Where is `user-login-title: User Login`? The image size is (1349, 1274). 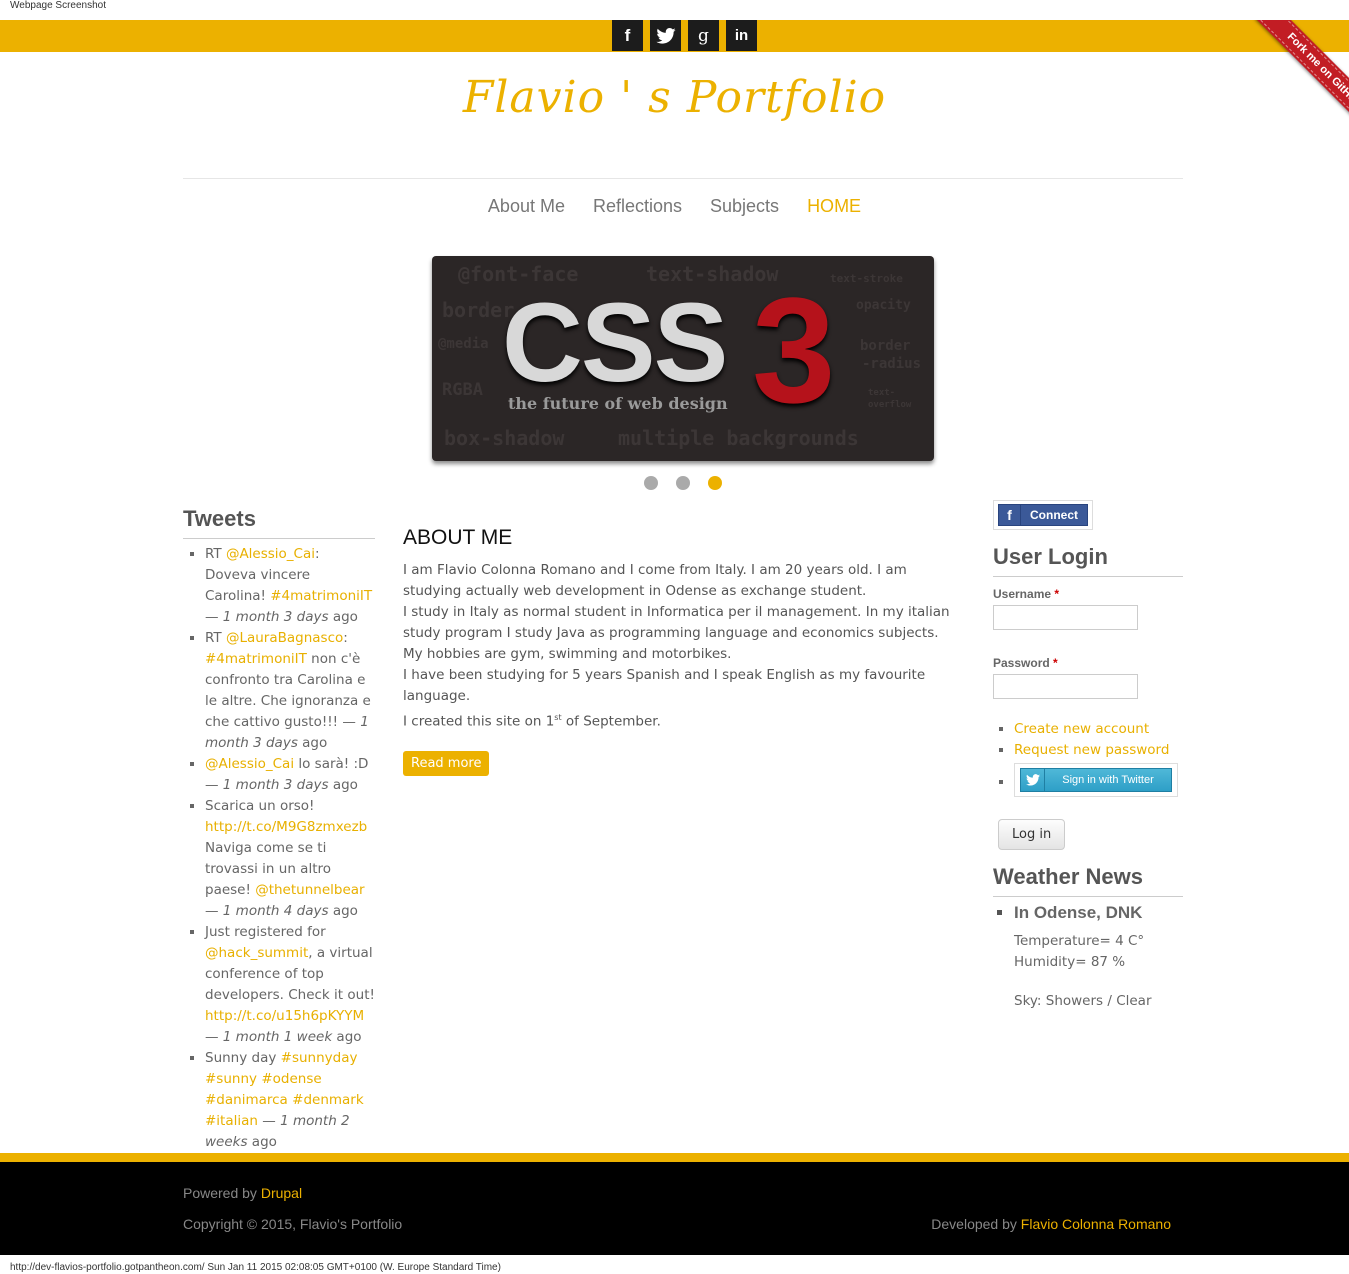
user-login-title: User Login is located at coordinates (1088, 560).